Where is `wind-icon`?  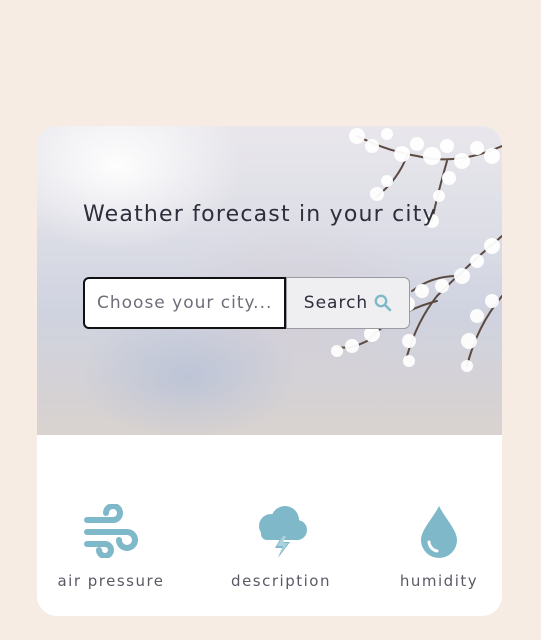
wind-icon is located at coordinates (111, 531).